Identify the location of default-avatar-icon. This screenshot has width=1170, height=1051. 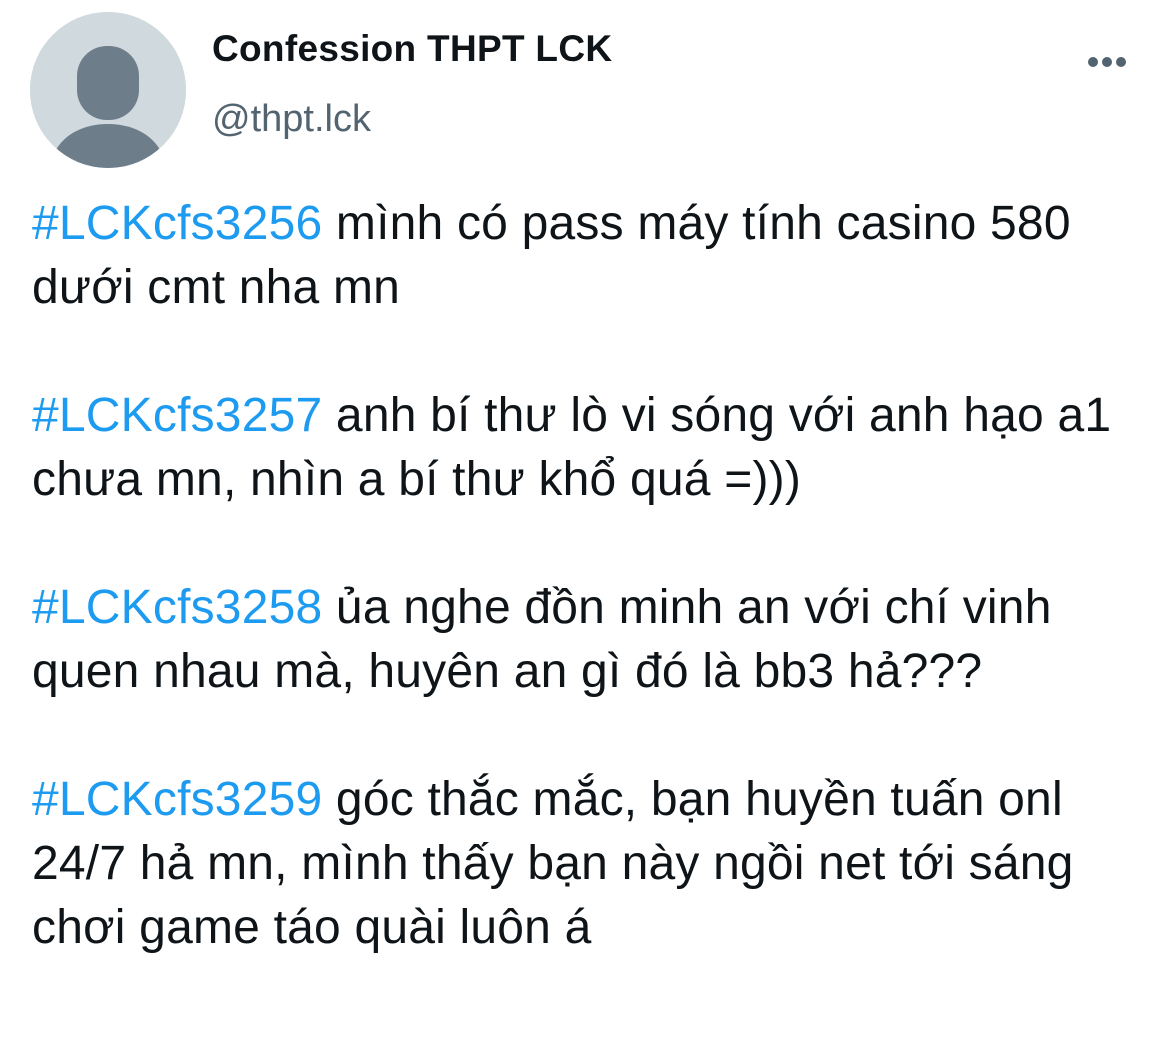
(108, 90).